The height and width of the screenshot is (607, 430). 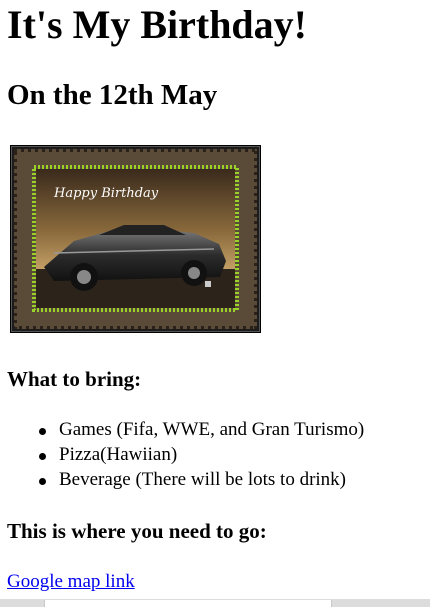 I want to click on list-item: Pizza(Hawiian), so click(x=201, y=454).